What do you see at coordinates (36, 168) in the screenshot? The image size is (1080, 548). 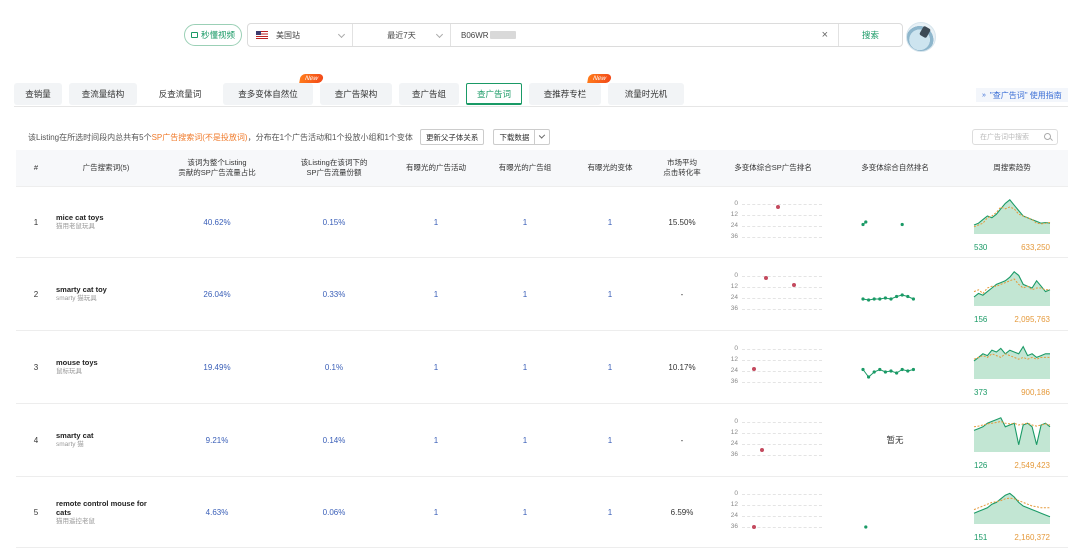 I see `column-header: #` at bounding box center [36, 168].